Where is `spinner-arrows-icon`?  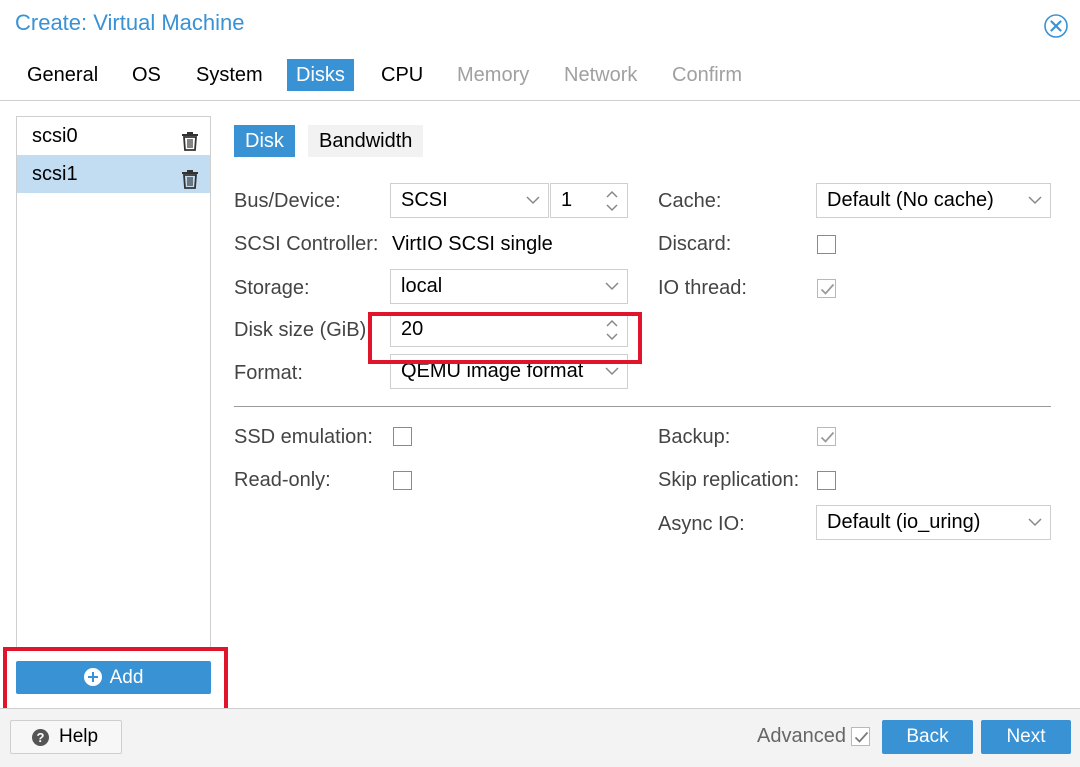
spinner-arrows-icon is located at coordinates (612, 201).